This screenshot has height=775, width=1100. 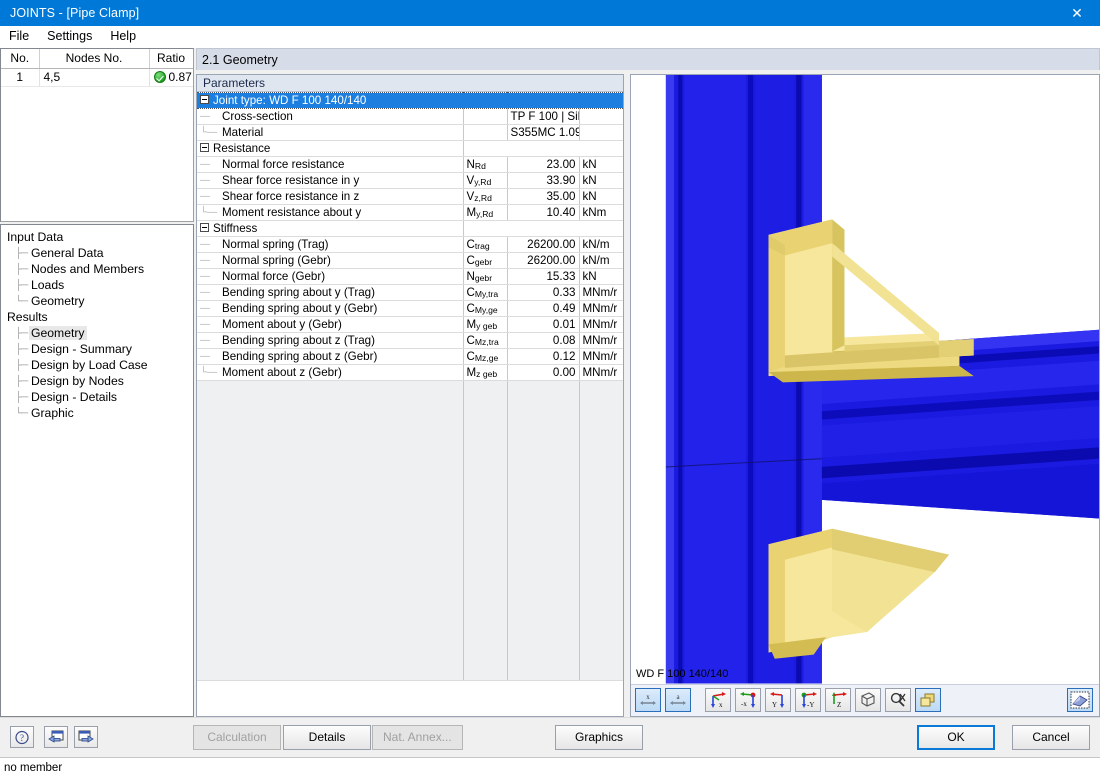 What do you see at coordinates (410, 148) in the screenshot?
I see `table-row-resistance-group: Resistance` at bounding box center [410, 148].